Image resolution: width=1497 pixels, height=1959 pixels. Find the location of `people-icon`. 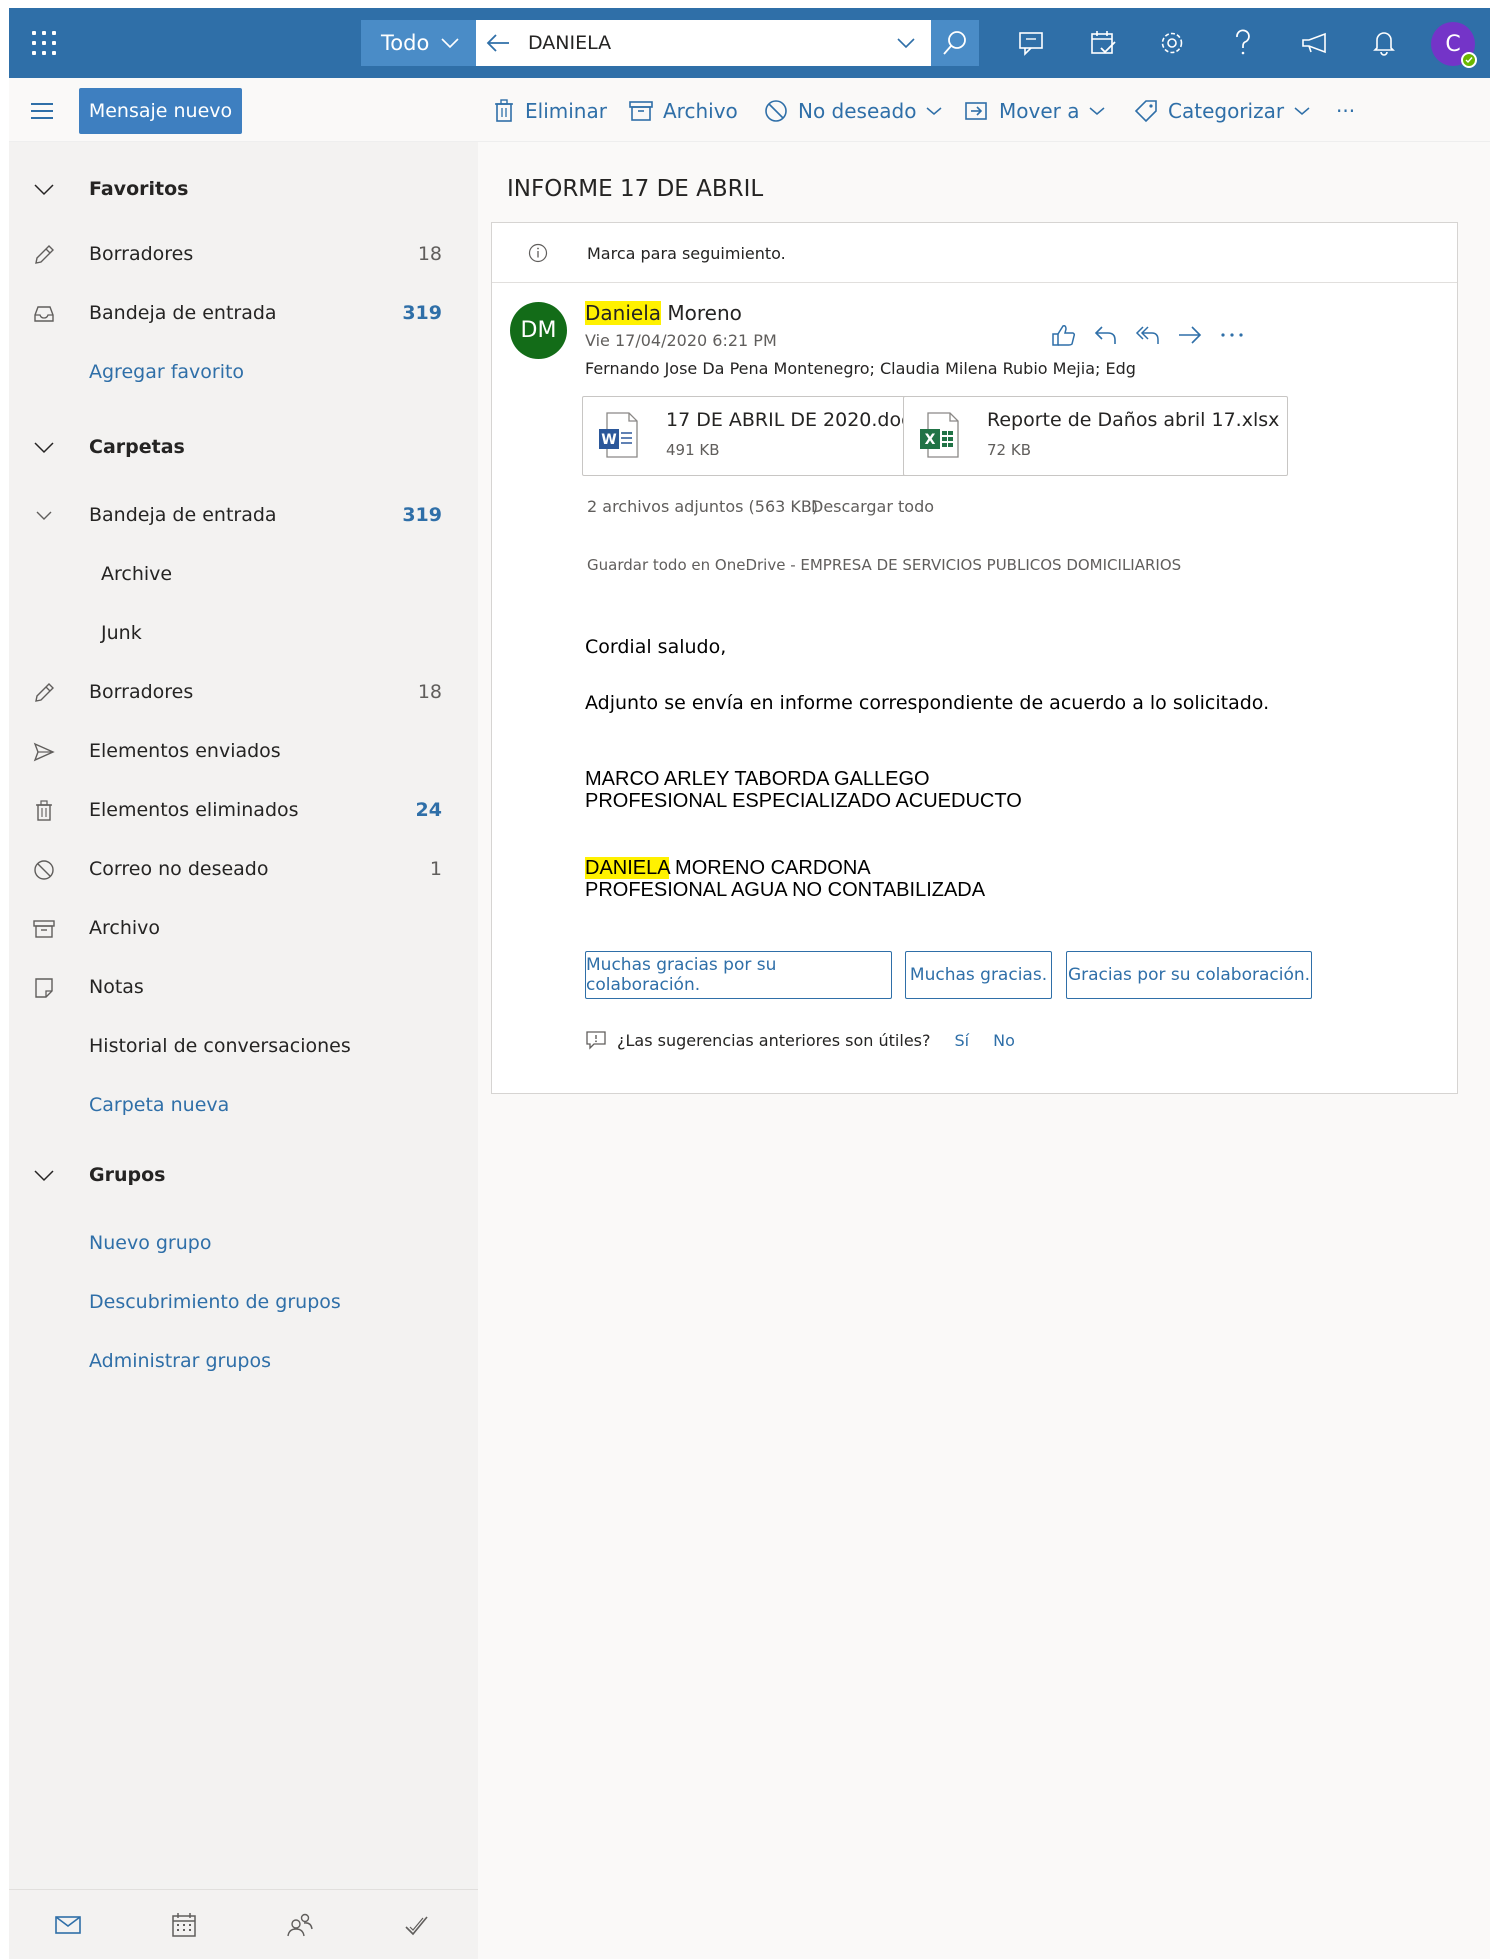

people-icon is located at coordinates (300, 1925).